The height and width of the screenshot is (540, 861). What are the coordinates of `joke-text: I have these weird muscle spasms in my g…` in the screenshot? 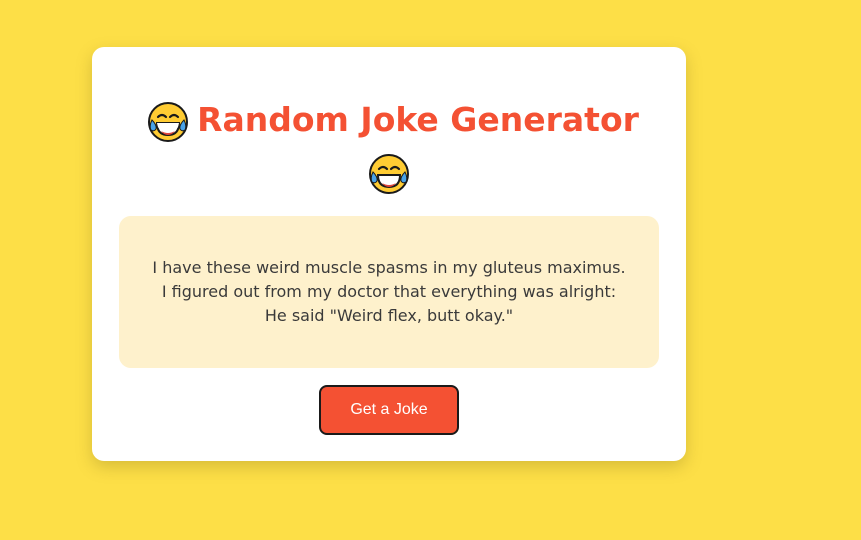 It's located at (389, 291).